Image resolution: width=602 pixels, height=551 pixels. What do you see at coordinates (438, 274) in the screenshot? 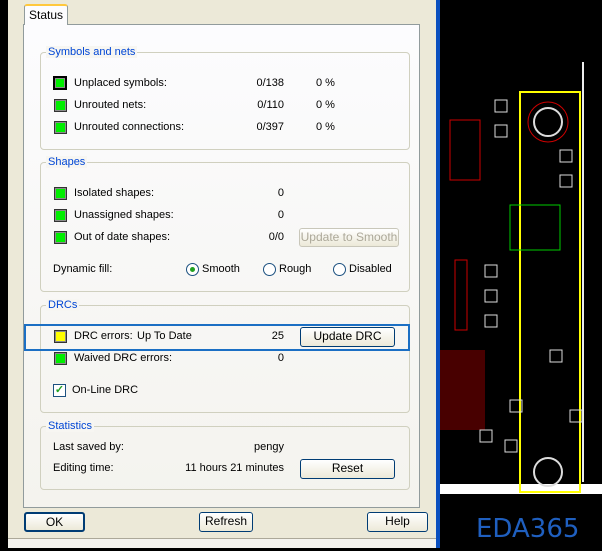
I see `dialog-border` at bounding box center [438, 274].